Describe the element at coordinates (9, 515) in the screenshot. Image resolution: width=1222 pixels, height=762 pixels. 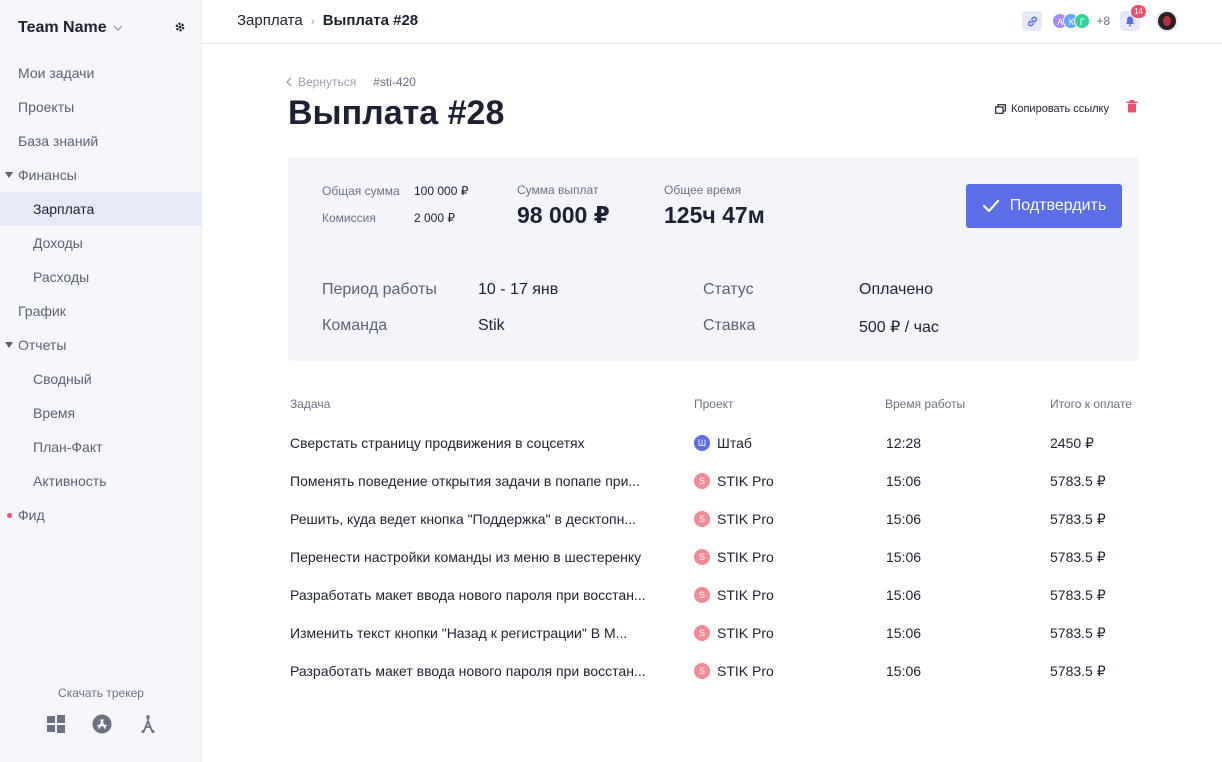
I see `unread-dot` at that location.